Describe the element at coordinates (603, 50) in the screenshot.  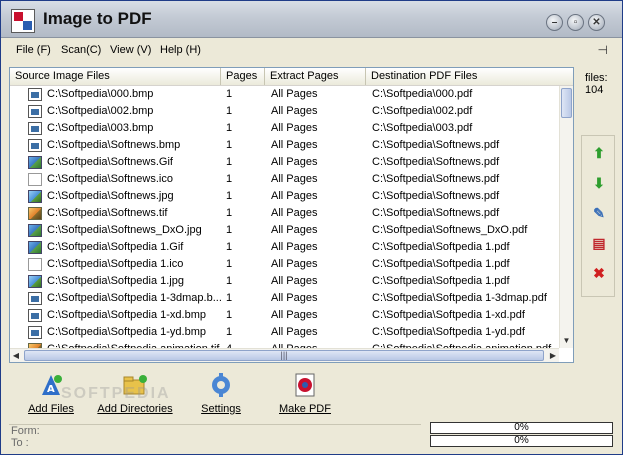
I see `pin-icon: ⊣` at that location.